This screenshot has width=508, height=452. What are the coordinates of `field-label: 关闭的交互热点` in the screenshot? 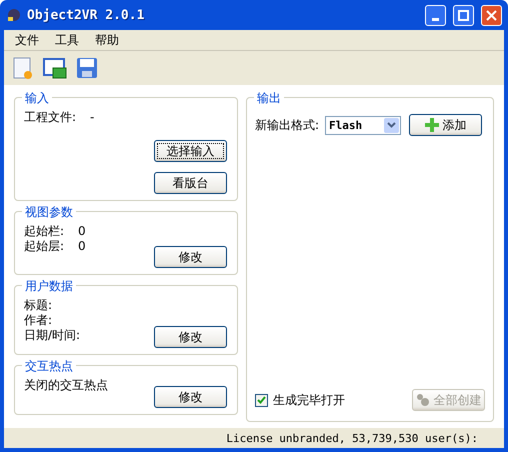 It's located at (66, 385).